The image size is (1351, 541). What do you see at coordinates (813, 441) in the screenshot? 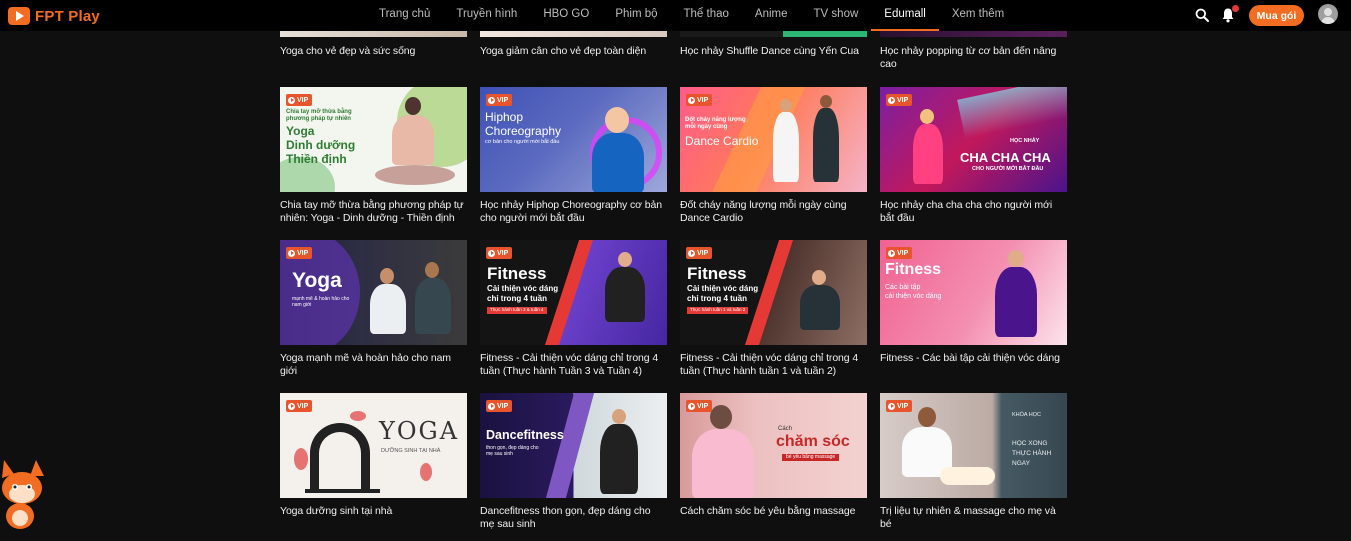
I see `thumb-title: chăm sóc` at bounding box center [813, 441].